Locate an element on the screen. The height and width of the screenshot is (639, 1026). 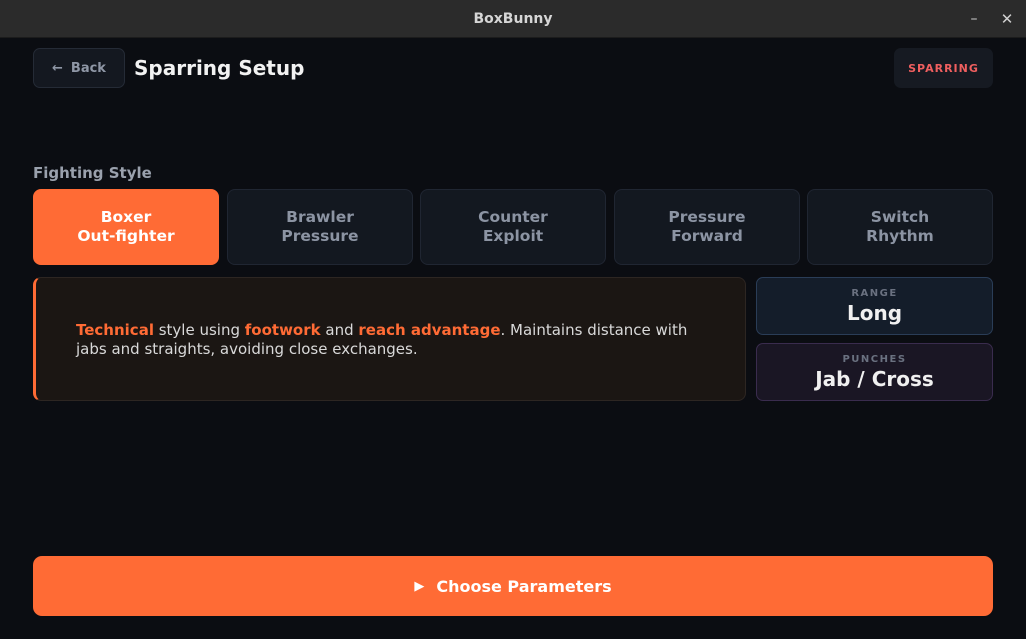
choose-parameters-button: ▶ Choose Parameters is located at coordinates (513, 586).